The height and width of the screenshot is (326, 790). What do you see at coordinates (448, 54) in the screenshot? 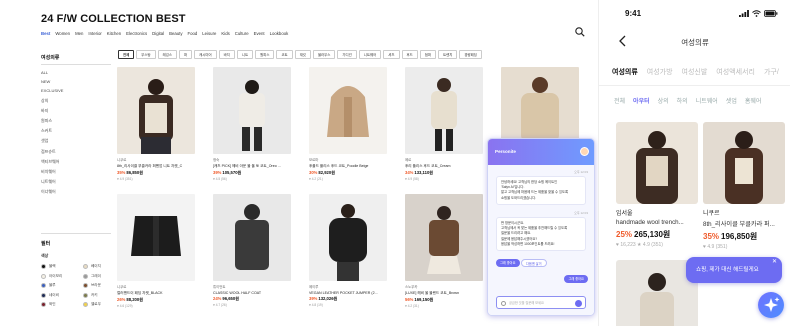
I see `subtab: 트렌치` at bounding box center [448, 54].